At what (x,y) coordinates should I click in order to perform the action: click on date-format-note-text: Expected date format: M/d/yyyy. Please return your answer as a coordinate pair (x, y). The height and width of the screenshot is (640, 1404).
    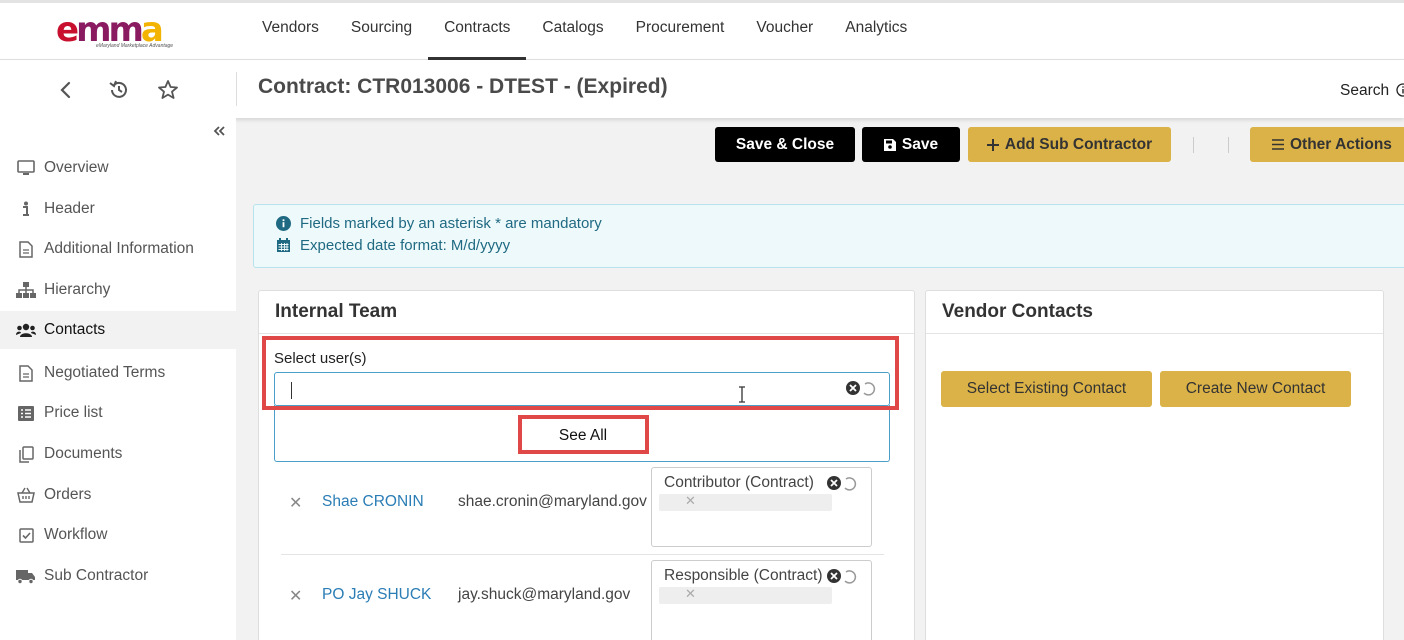
    Looking at the image, I should click on (405, 245).